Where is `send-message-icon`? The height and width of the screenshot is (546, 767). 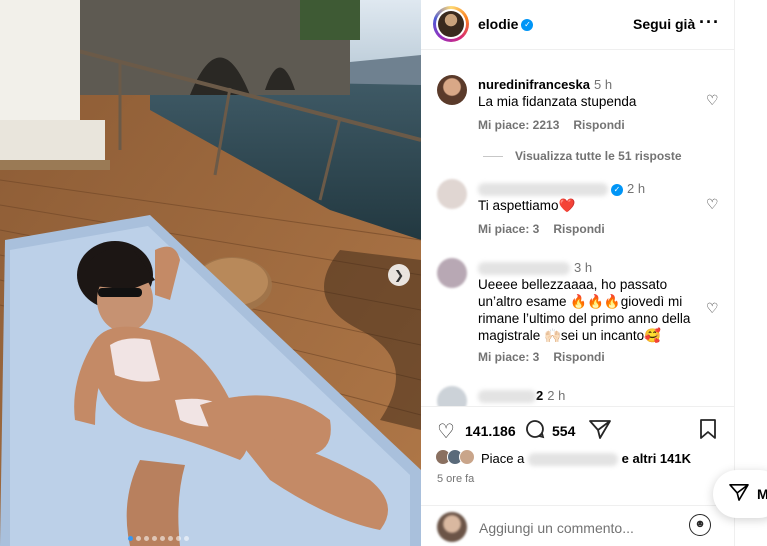
send-message-icon is located at coordinates (739, 494).